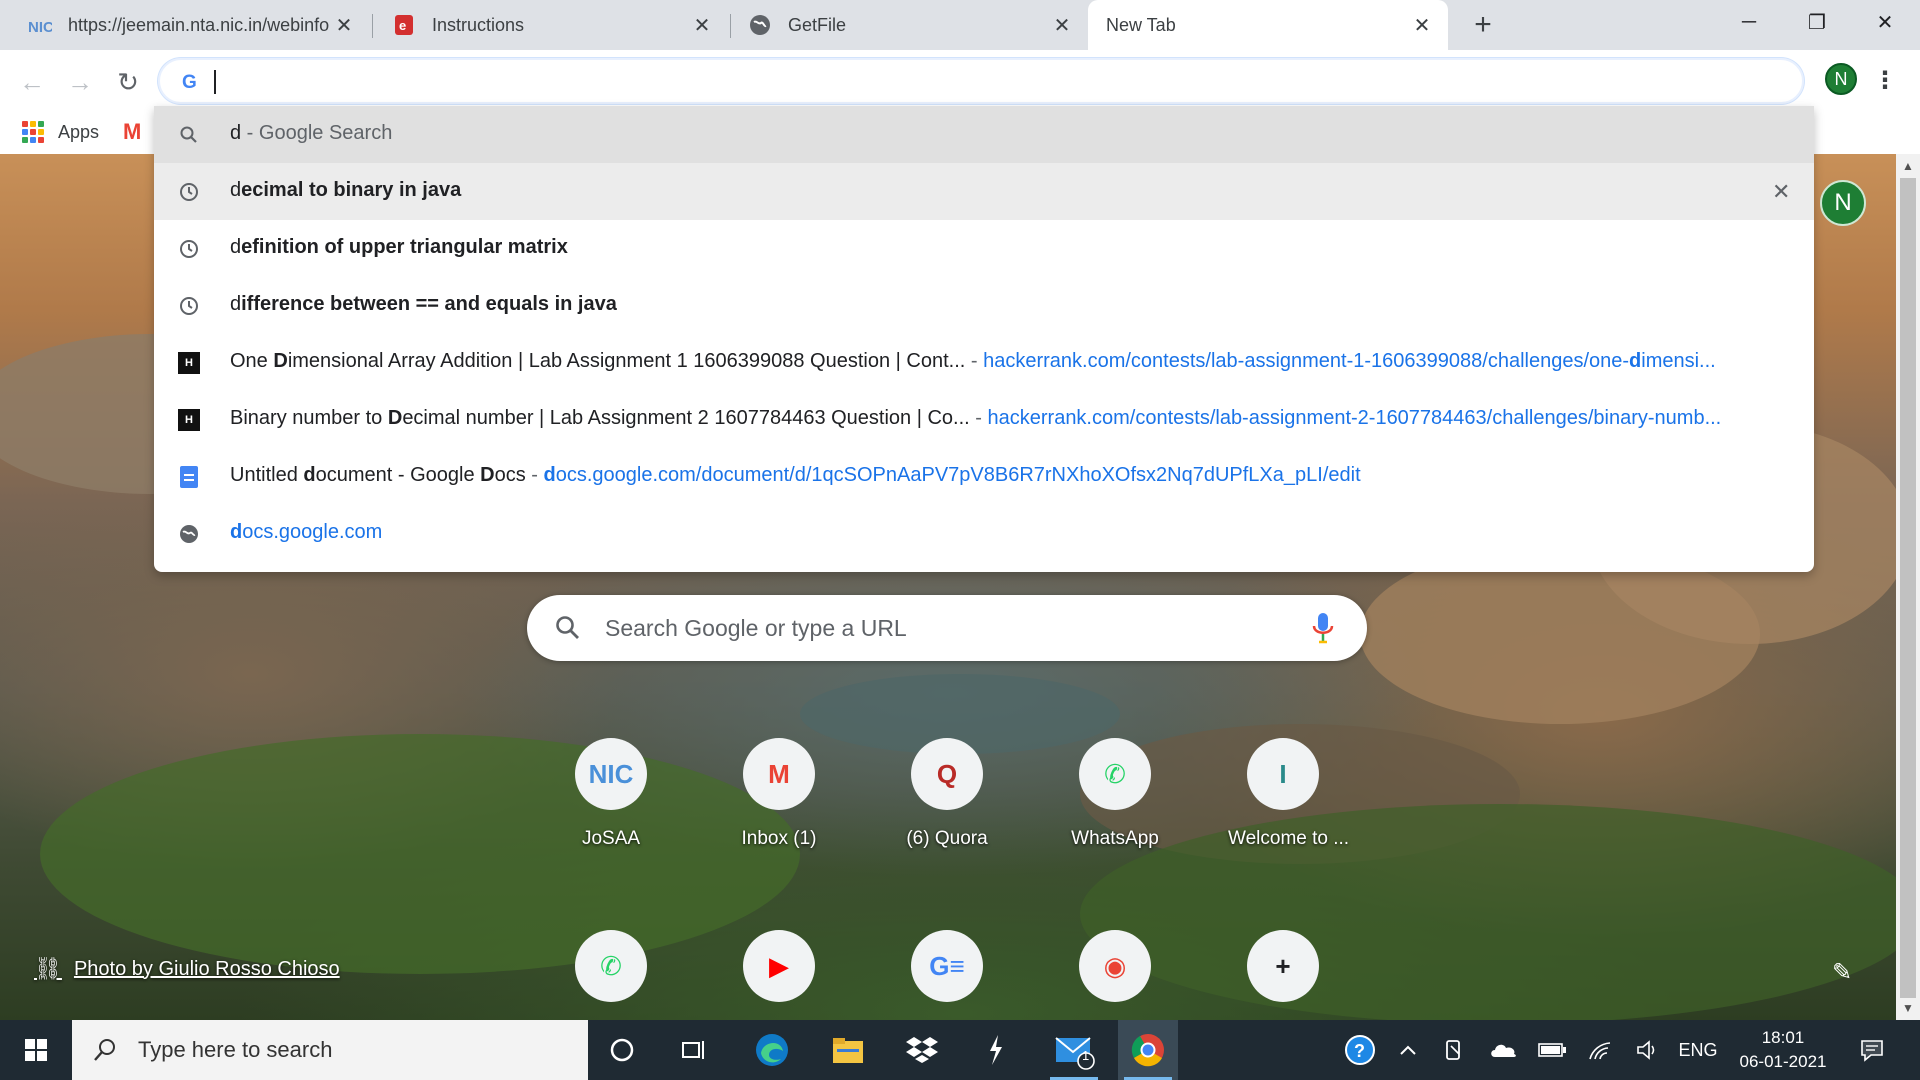  Describe the element at coordinates (947, 774) in the screenshot. I see `quora-icon: Q` at that location.